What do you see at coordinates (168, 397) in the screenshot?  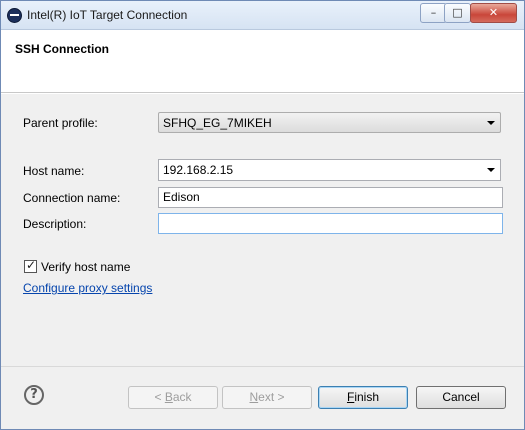 I see `back-mnemonic: B` at bounding box center [168, 397].